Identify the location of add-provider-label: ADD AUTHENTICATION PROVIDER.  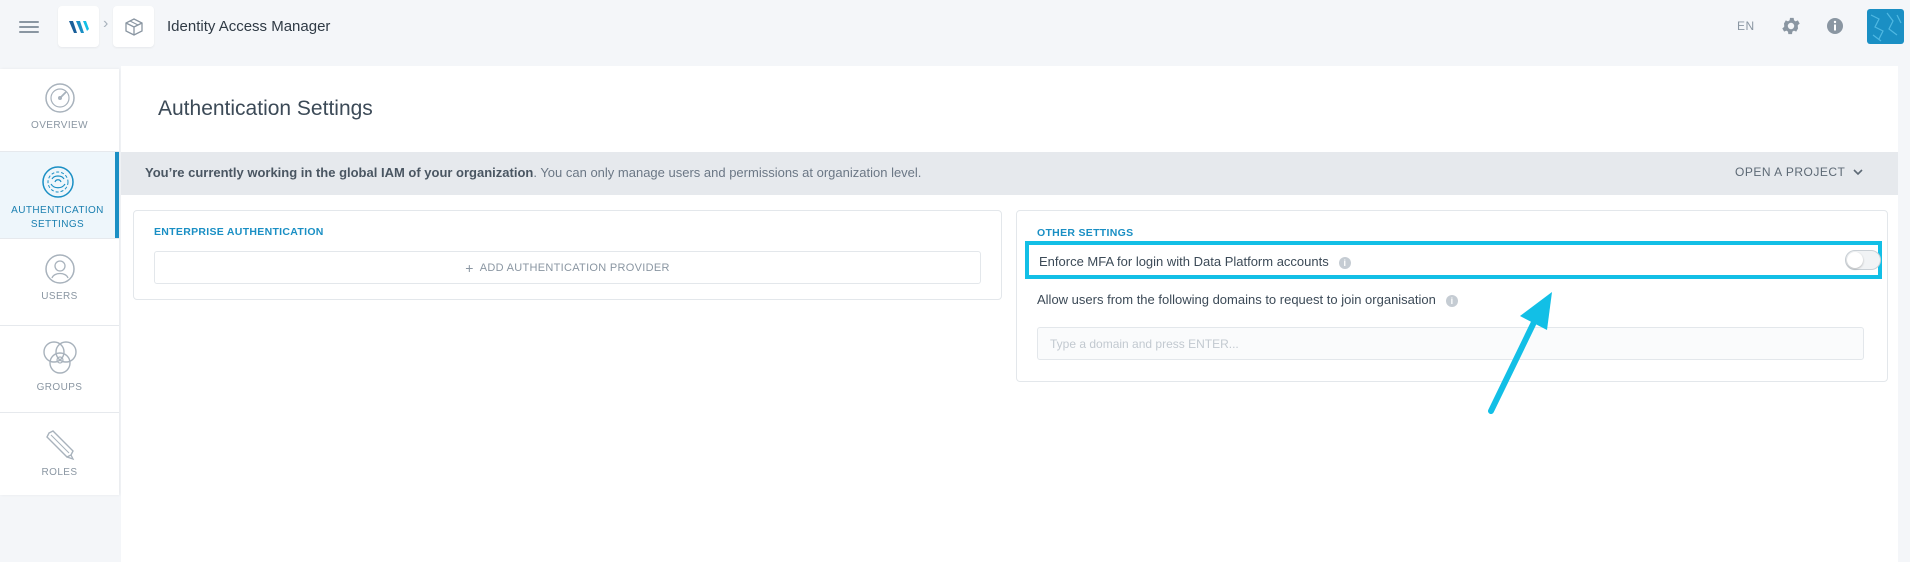
(574, 267).